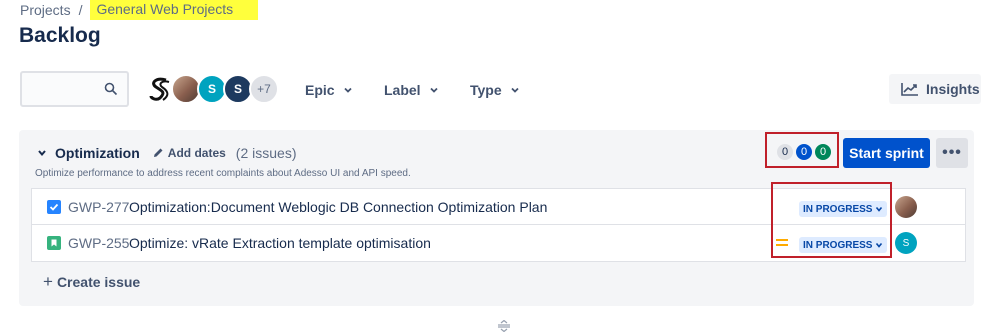 This screenshot has height=336, width=998. Describe the element at coordinates (266, 153) in the screenshot. I see `sprint-issue-count: (2 issues)` at that location.